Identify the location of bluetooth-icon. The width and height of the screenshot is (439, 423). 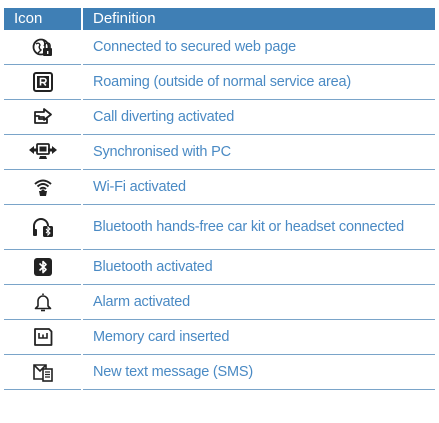
(43, 267).